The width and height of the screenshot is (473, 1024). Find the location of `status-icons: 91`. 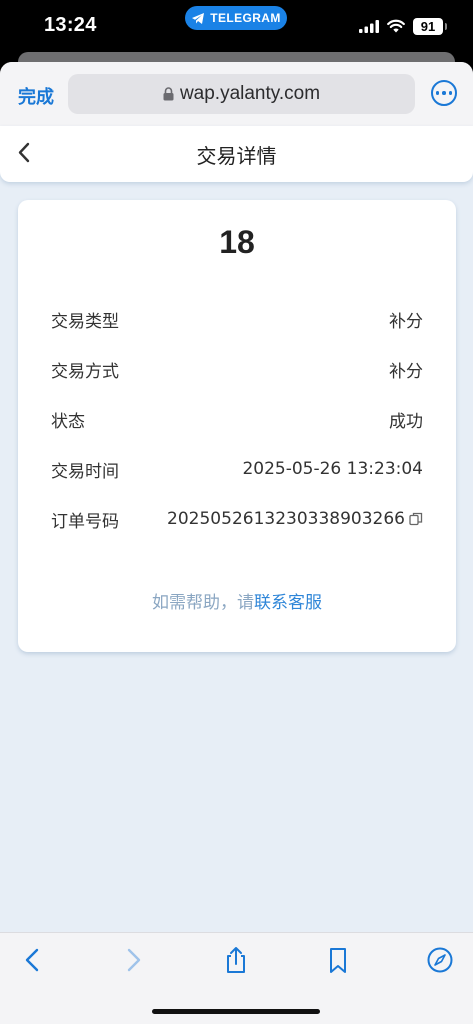

status-icons: 91 is located at coordinates (403, 26).